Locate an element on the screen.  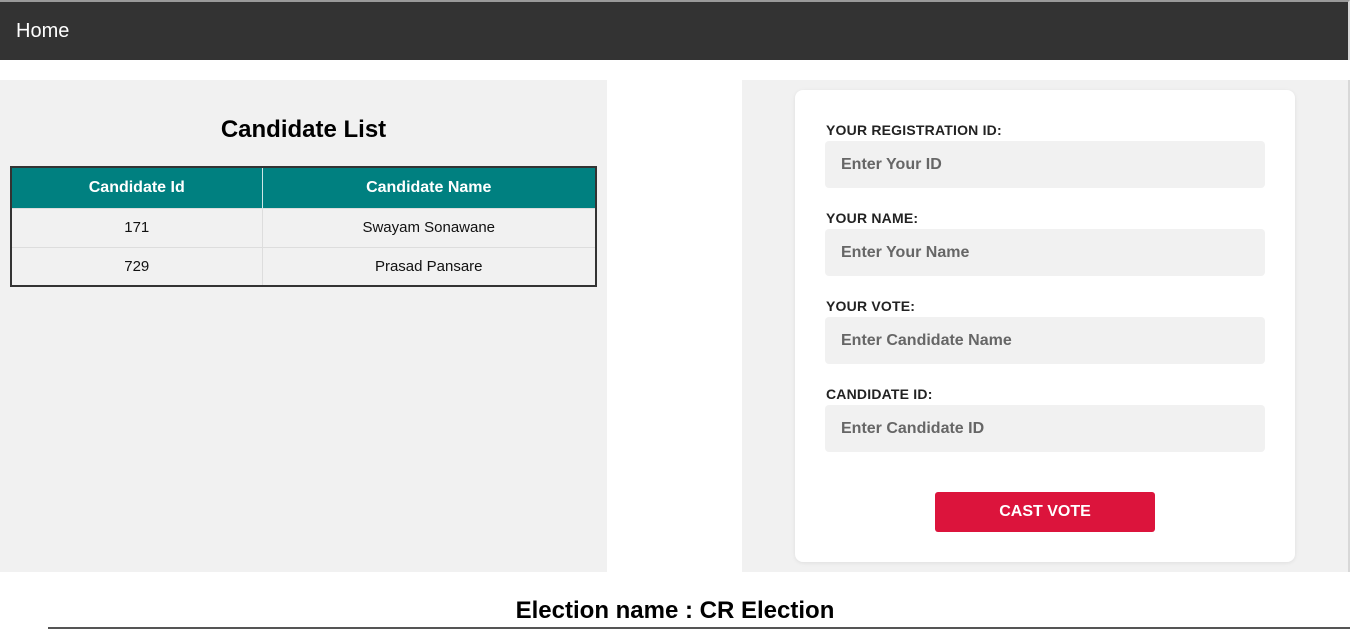
vote-input is located at coordinates (1045, 340).